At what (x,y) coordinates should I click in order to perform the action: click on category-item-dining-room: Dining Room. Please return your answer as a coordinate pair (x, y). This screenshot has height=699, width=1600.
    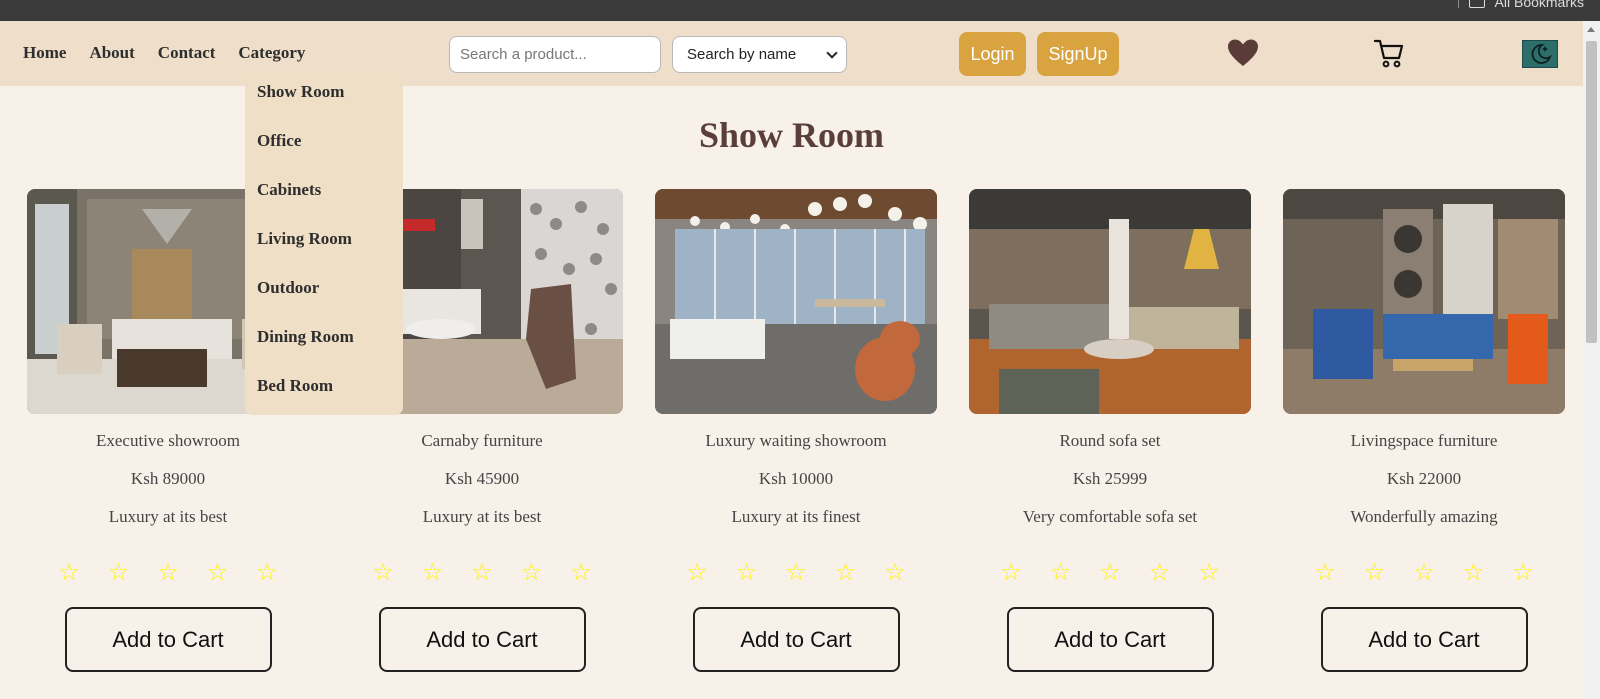
    Looking at the image, I should click on (305, 337).